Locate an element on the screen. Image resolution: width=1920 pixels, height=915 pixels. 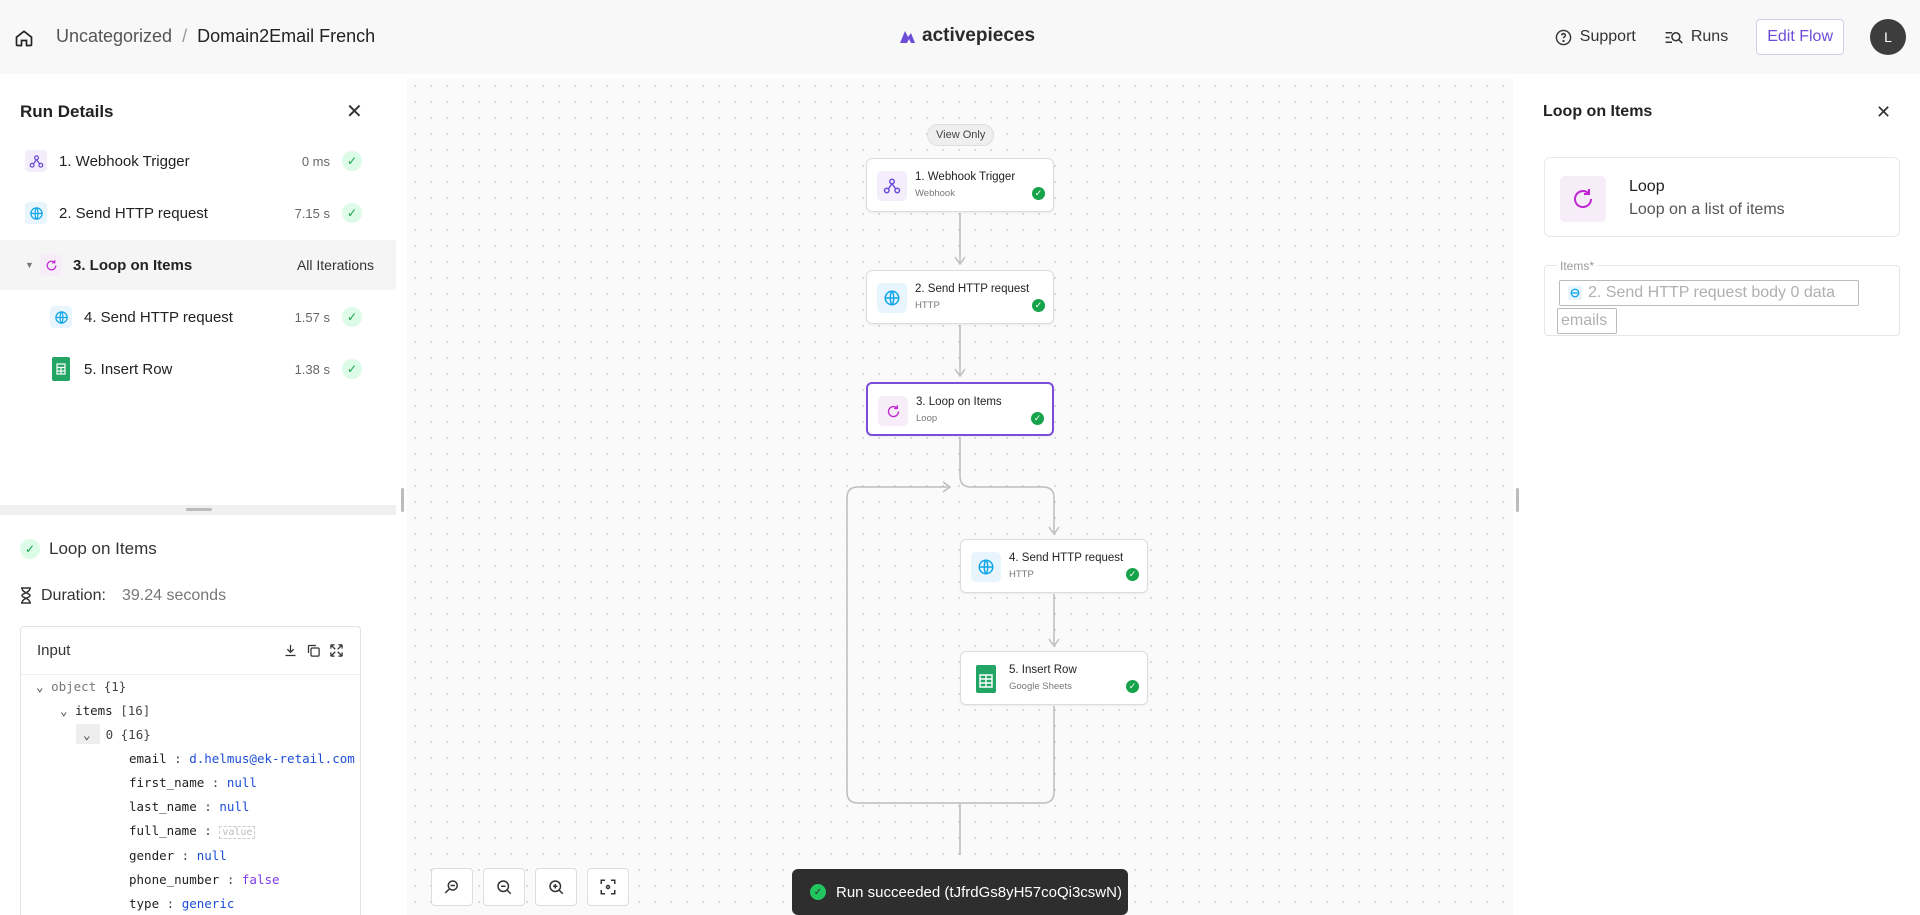
node-title: 5. Insert Row is located at coordinates (1043, 670).